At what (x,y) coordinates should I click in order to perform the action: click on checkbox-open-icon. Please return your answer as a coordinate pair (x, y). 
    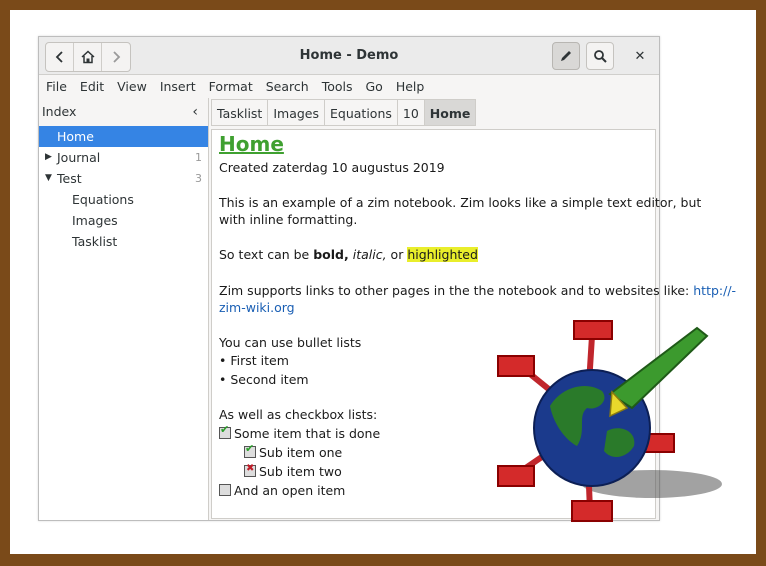
    Looking at the image, I should click on (225, 490).